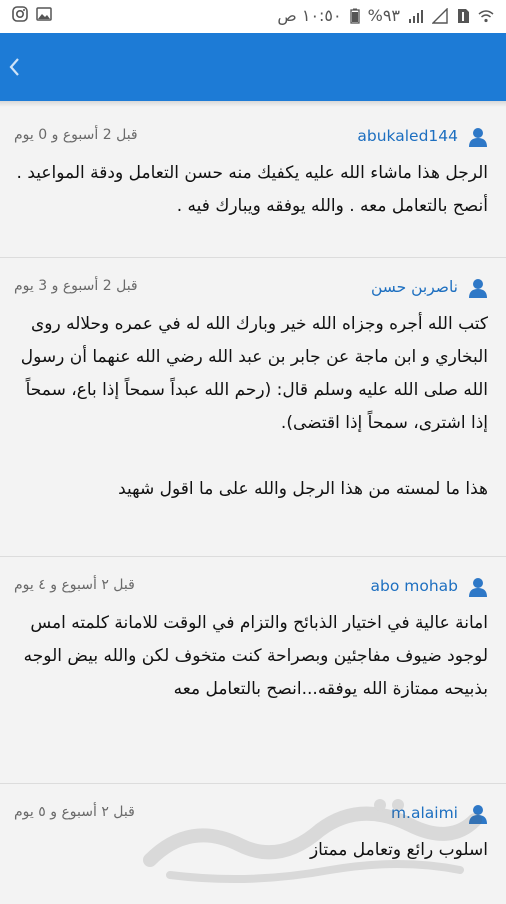 This screenshot has width=506, height=904. I want to click on review-header: abukaled144 قبل 2 أسبوع و 0 يوم, so click(253, 132).